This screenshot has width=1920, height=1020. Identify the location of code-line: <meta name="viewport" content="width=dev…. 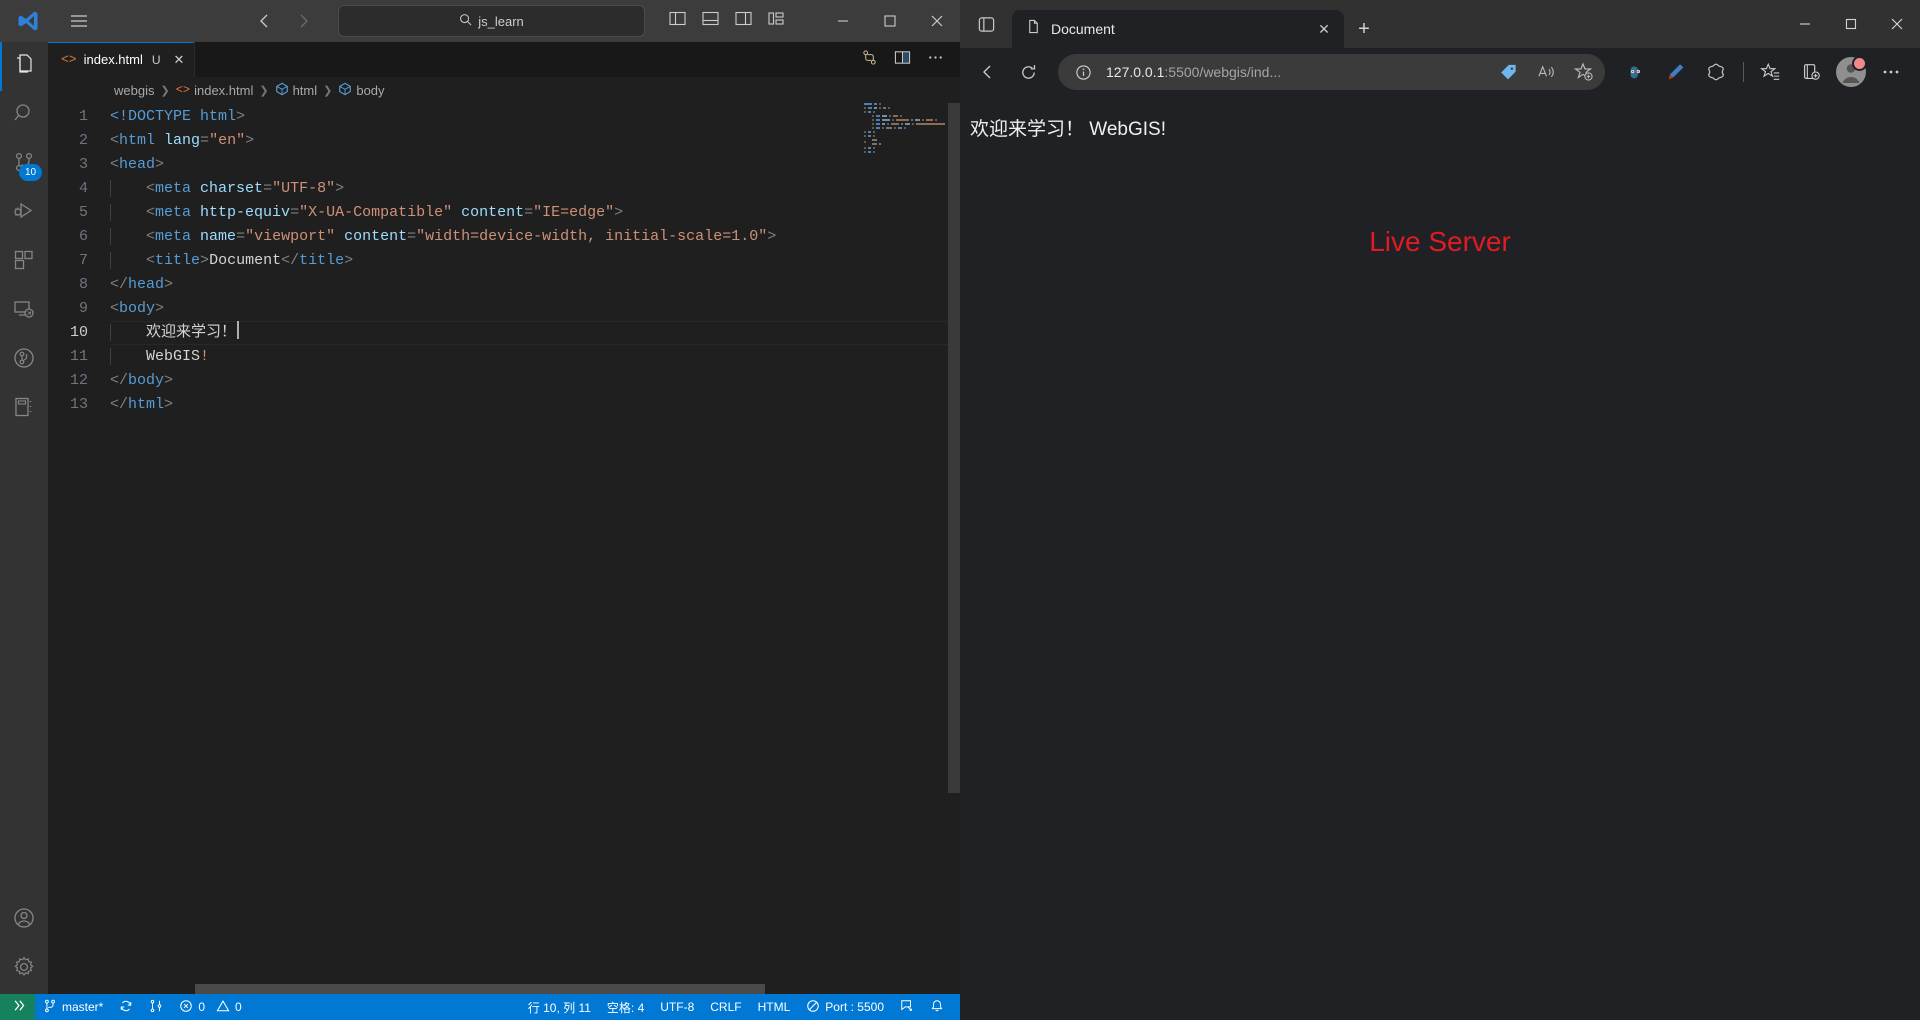
(535, 237).